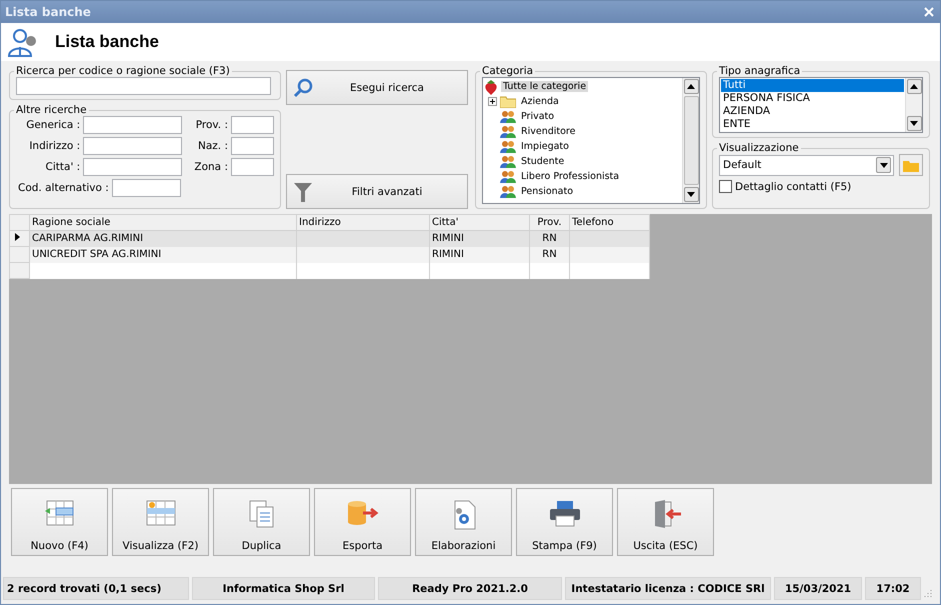 Image resolution: width=941 pixels, height=605 pixels. What do you see at coordinates (63, 167) in the screenshot?
I see `field-label: Citta' :` at bounding box center [63, 167].